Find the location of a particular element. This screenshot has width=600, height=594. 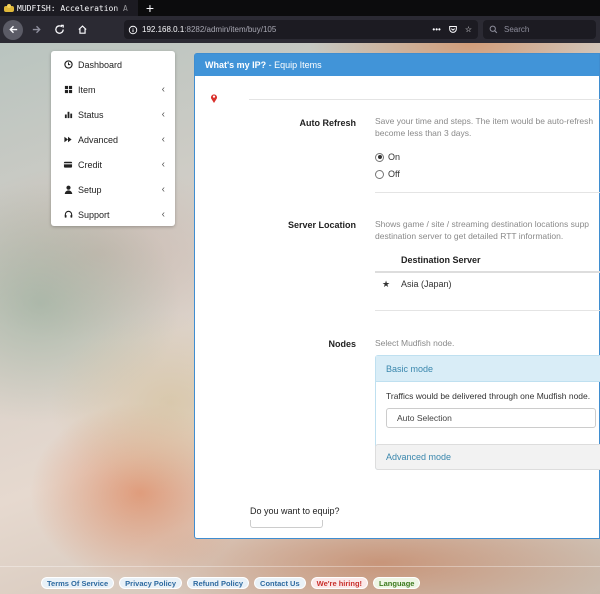

panel-title-bold: What's my IP? is located at coordinates (236, 65).